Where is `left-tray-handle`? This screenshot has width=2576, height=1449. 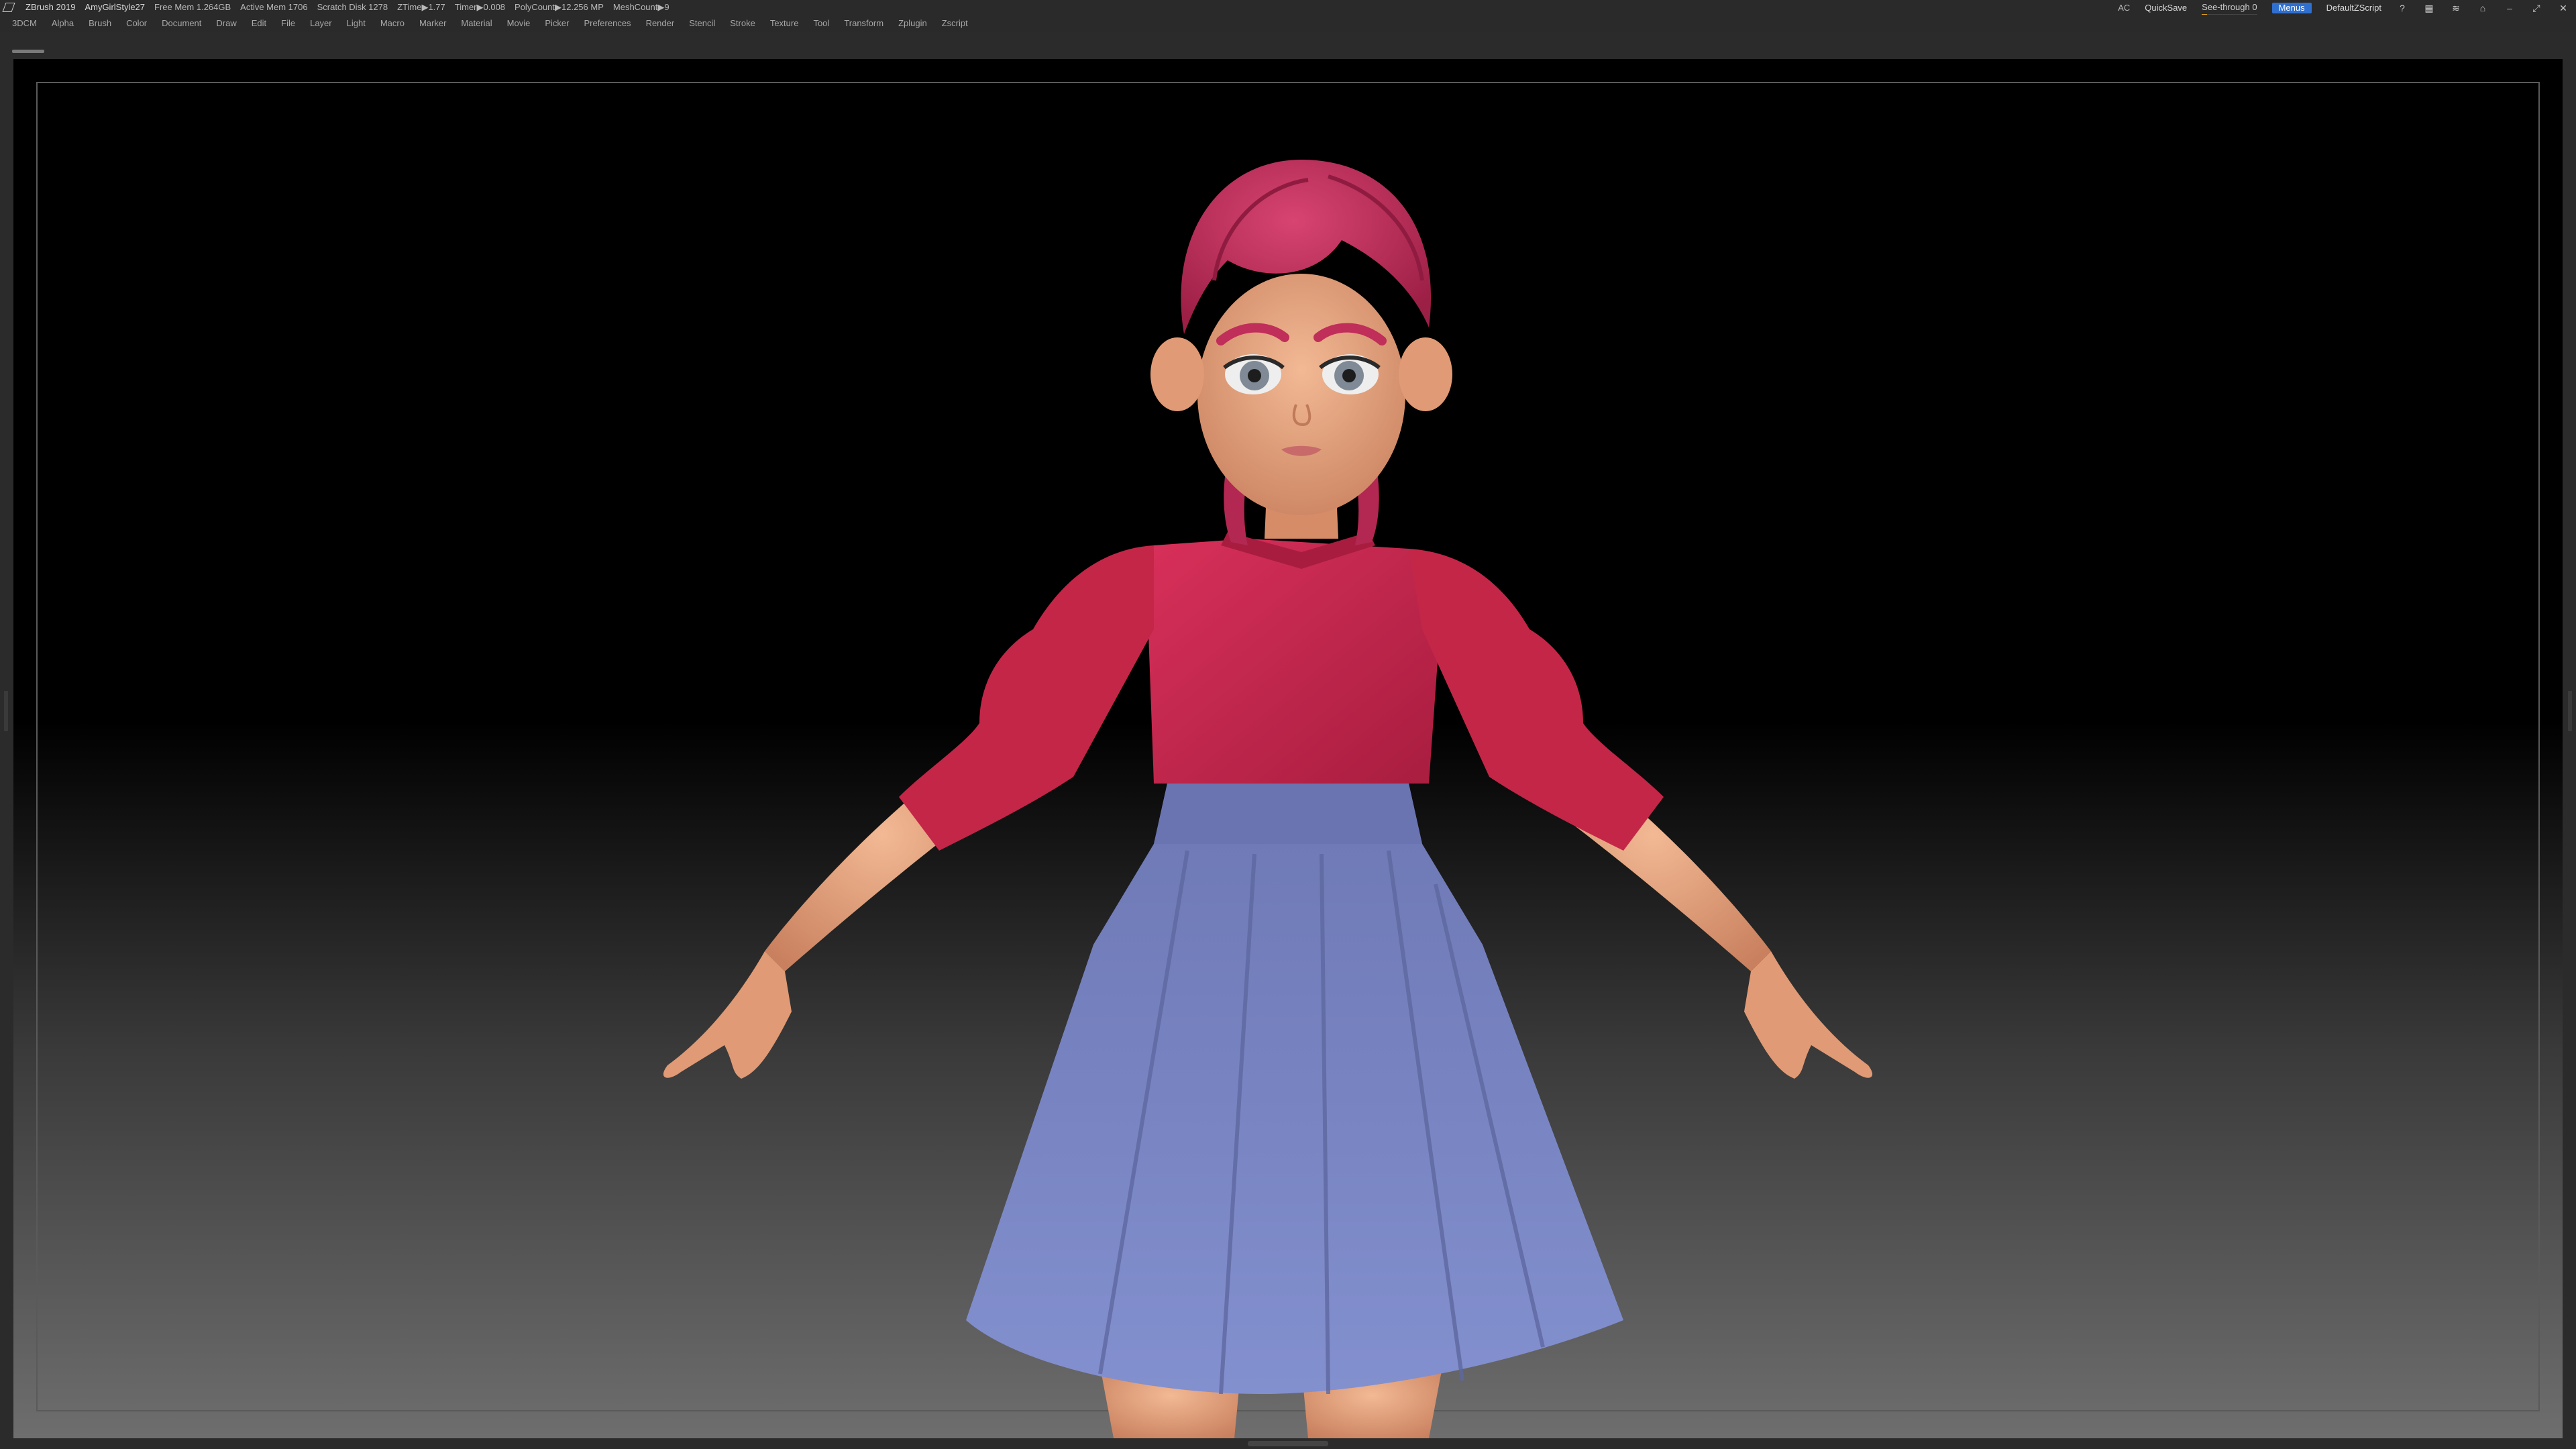
left-tray-handle is located at coordinates (6, 711).